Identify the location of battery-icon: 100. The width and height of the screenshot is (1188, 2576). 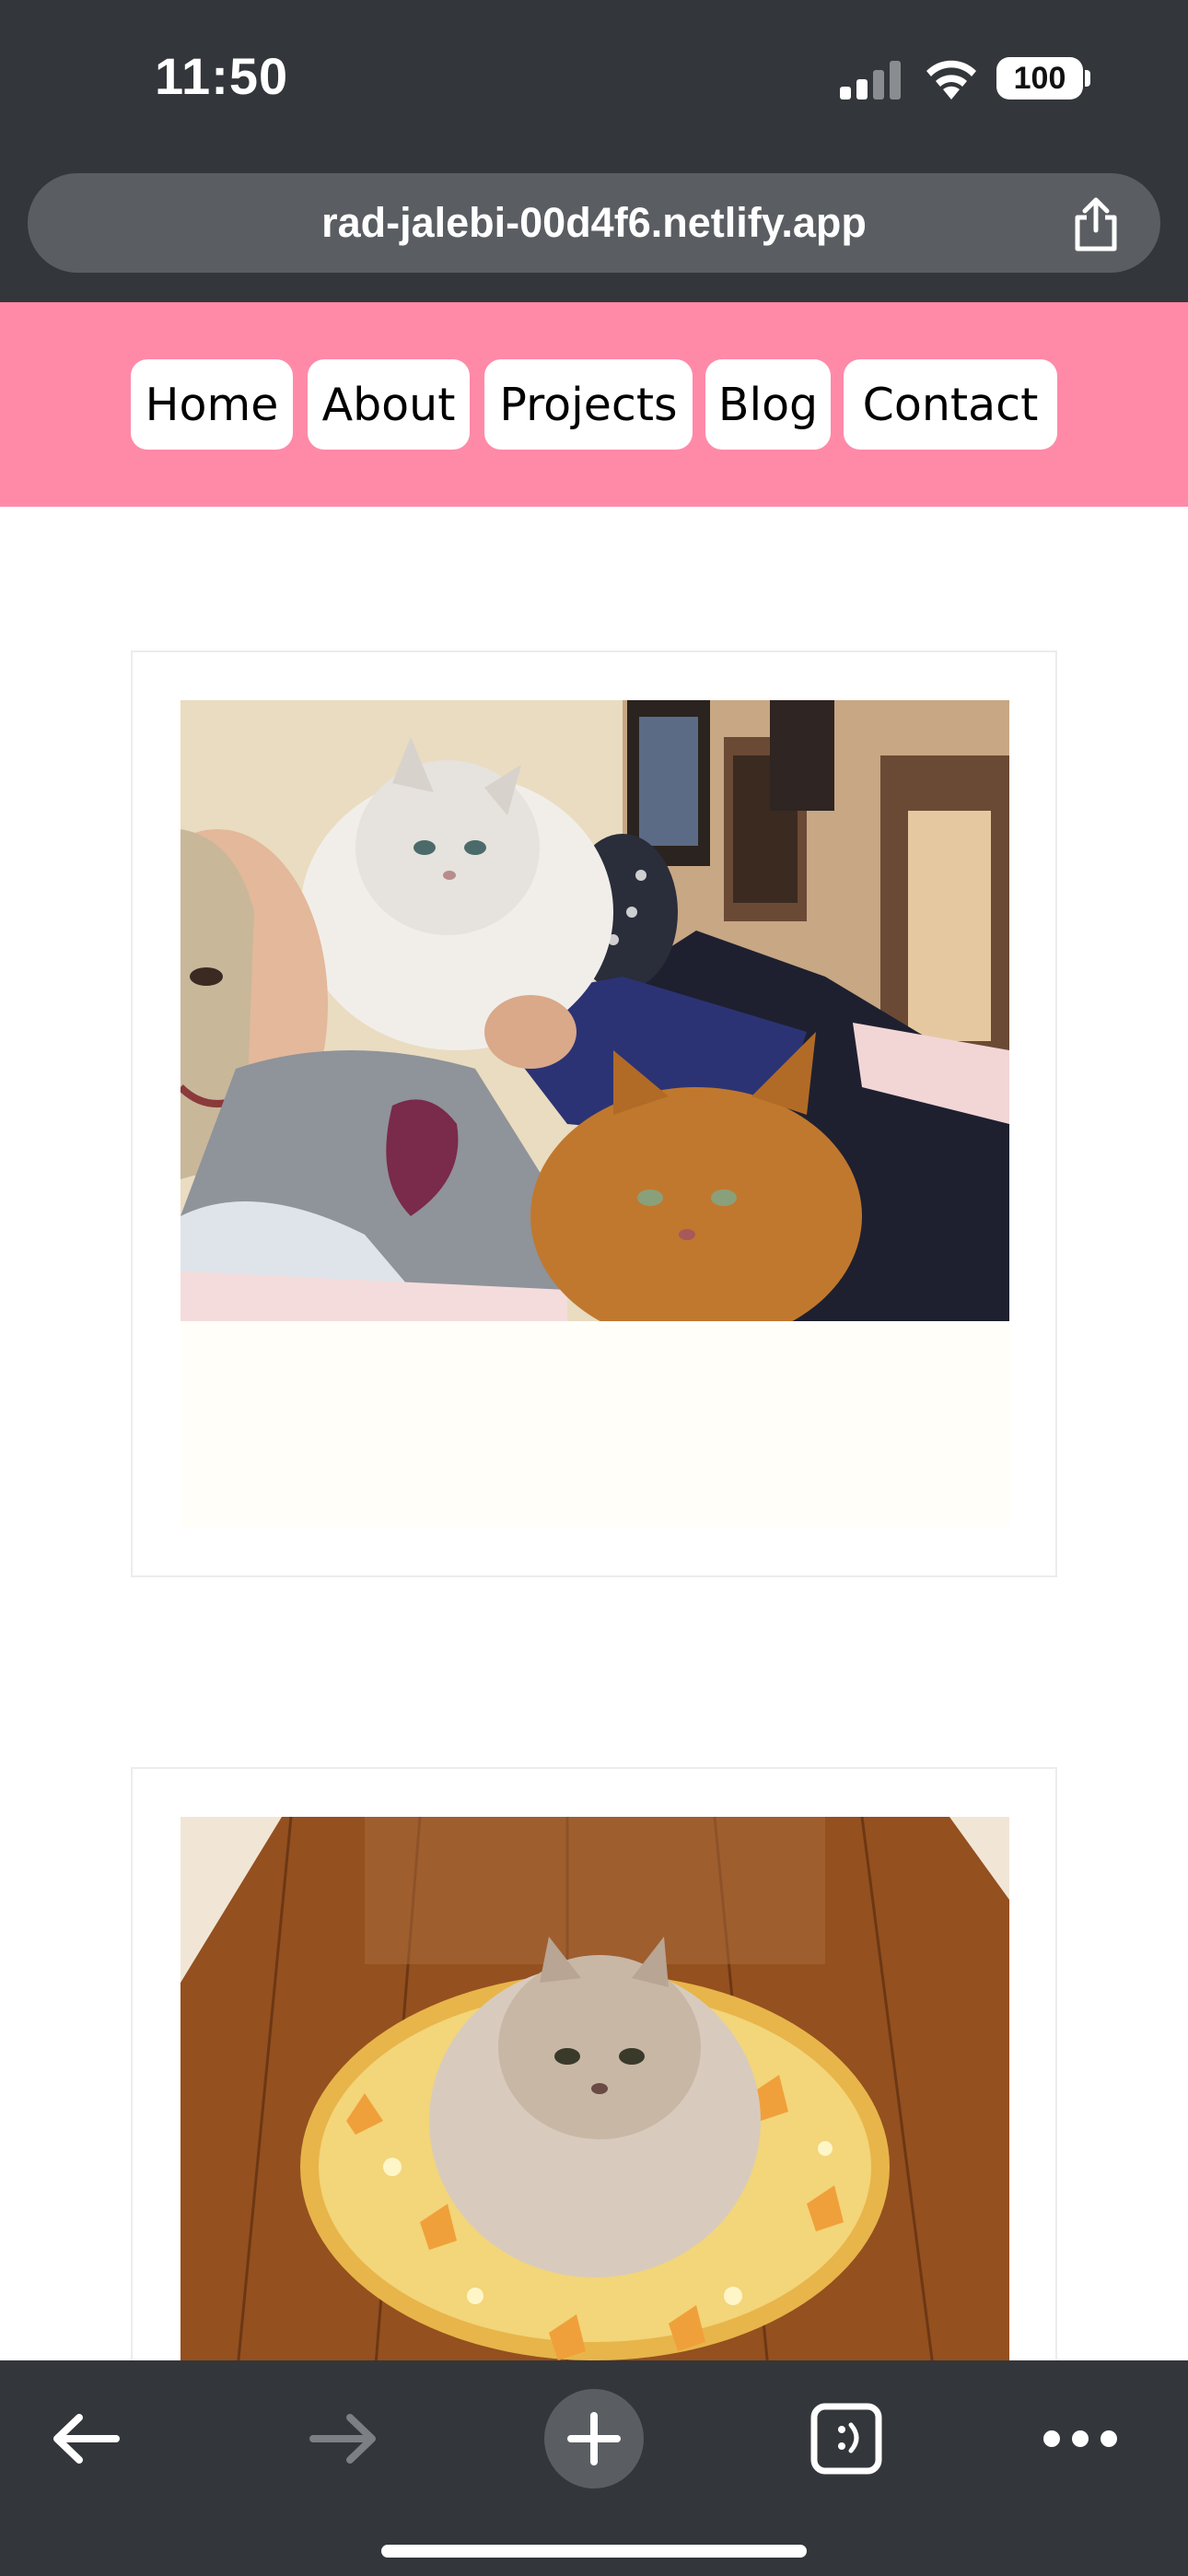
(1039, 78).